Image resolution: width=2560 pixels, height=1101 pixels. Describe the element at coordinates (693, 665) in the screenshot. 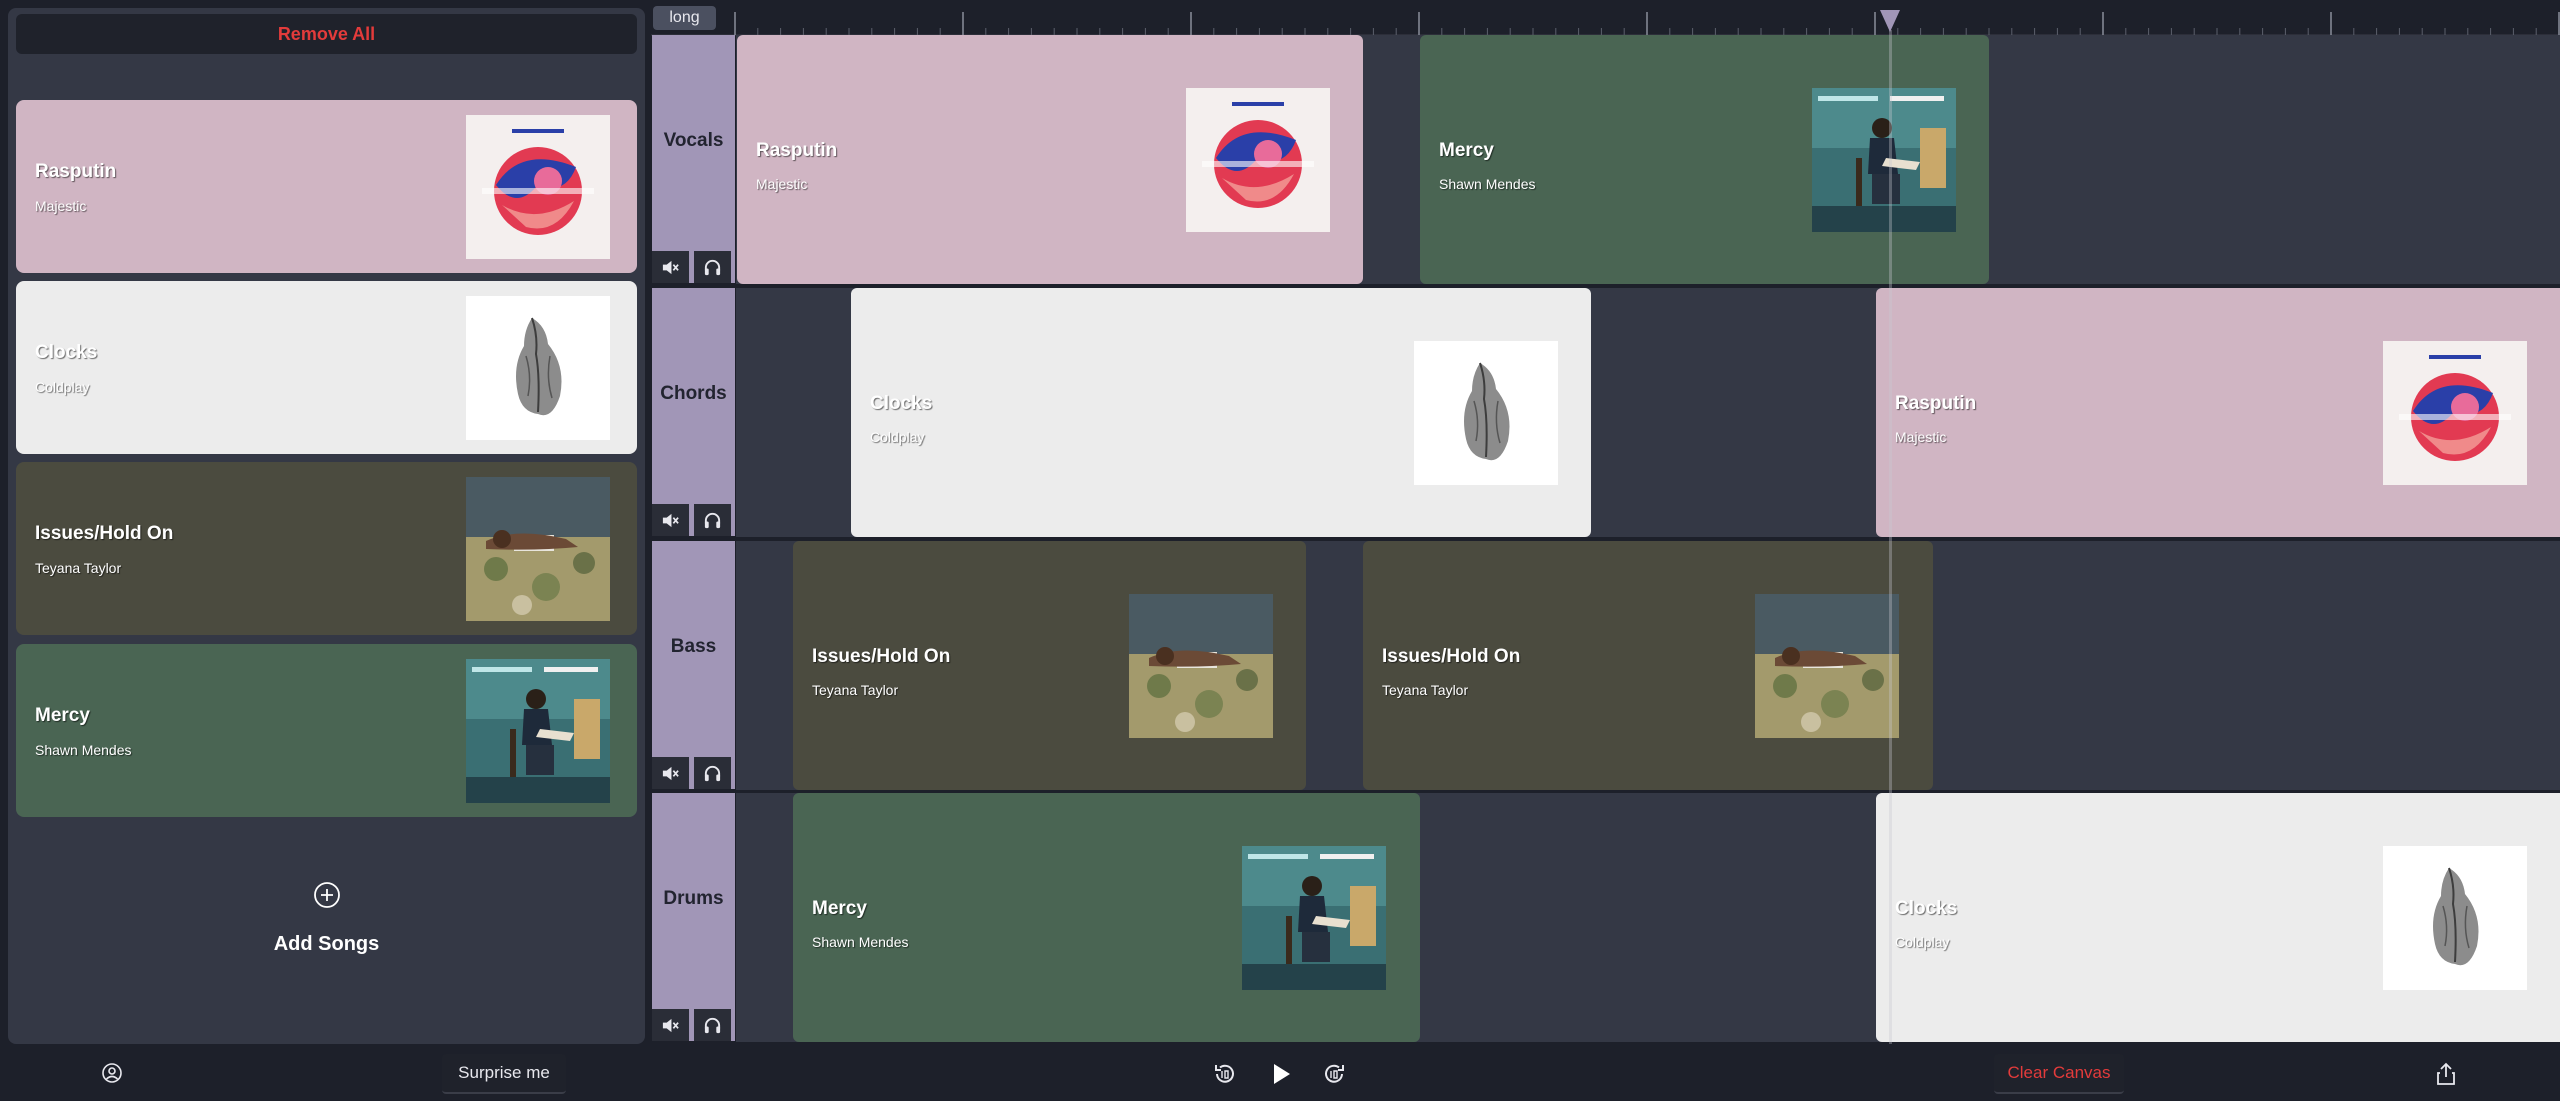

I see `track-header-bass: Bass` at that location.